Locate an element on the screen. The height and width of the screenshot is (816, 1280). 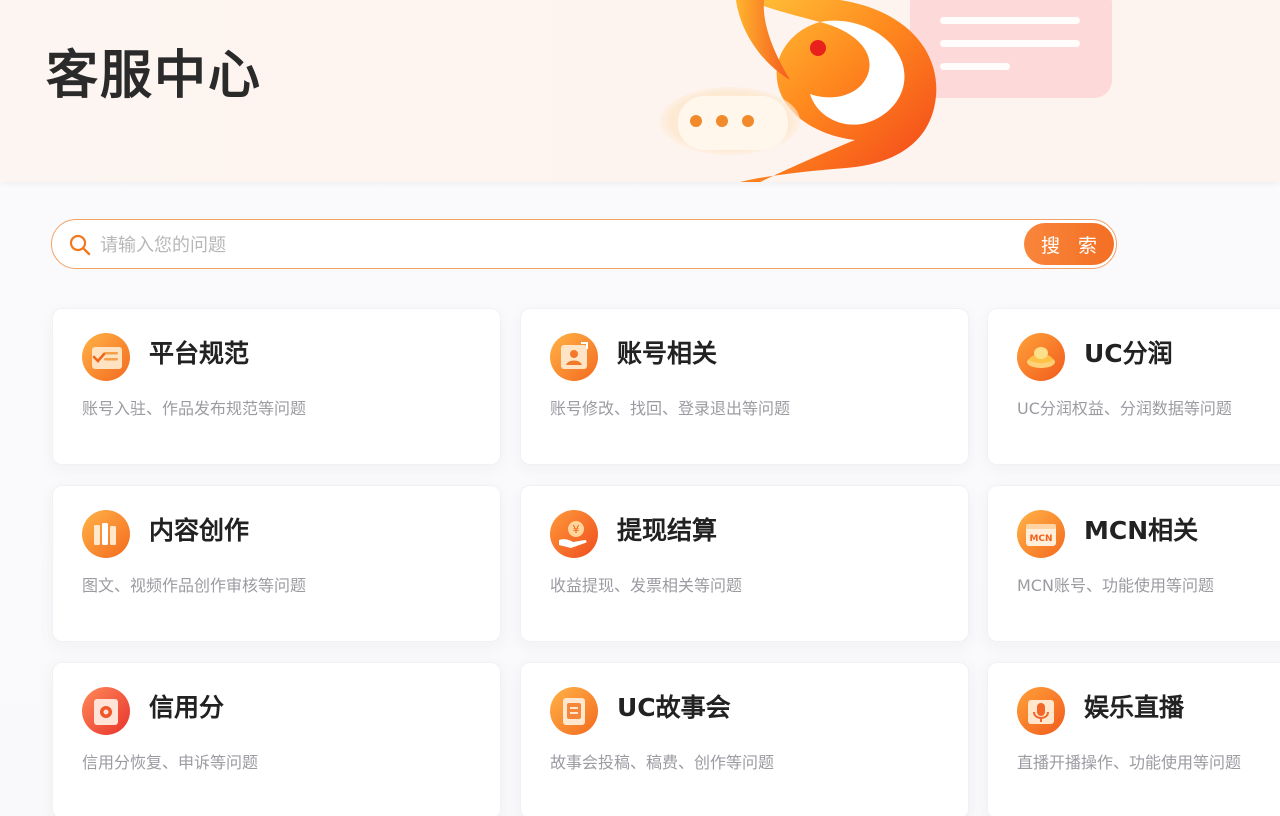
category-card-platform-rules: 平台规范 账号入驻、作品发布规范等问题 is located at coordinates (276, 386).